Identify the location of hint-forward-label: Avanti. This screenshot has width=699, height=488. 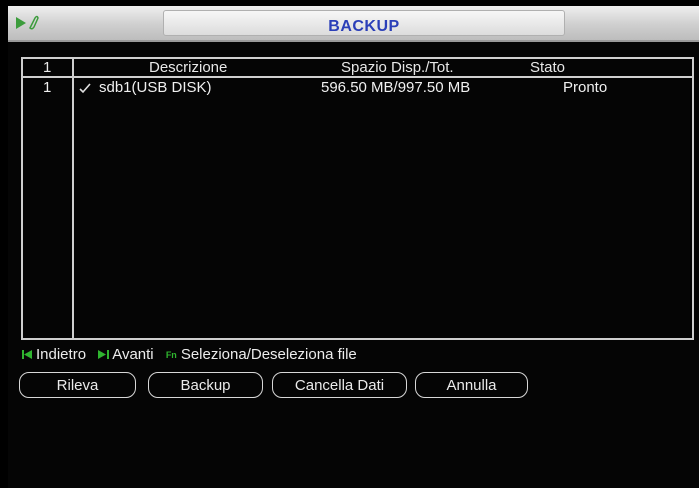
(133, 354).